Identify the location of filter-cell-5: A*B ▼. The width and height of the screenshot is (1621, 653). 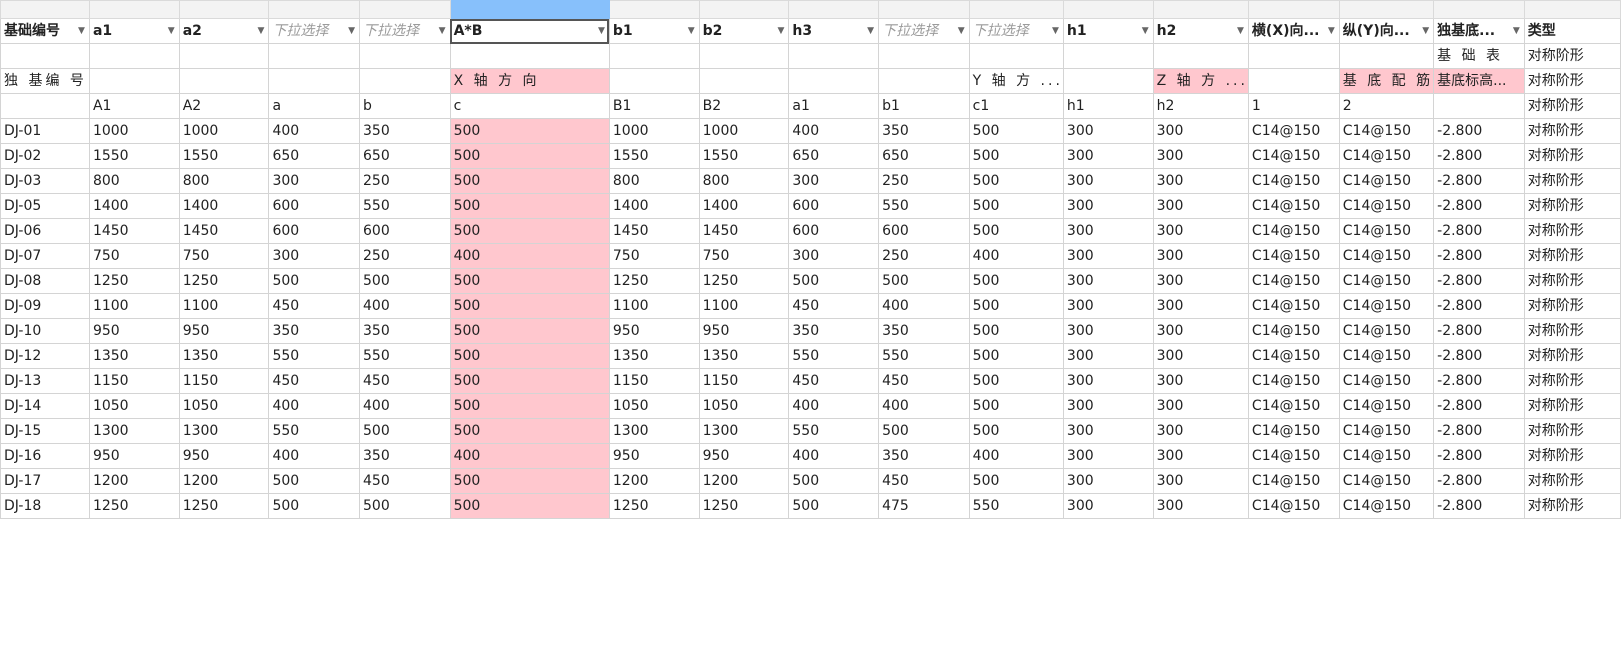
(529, 31).